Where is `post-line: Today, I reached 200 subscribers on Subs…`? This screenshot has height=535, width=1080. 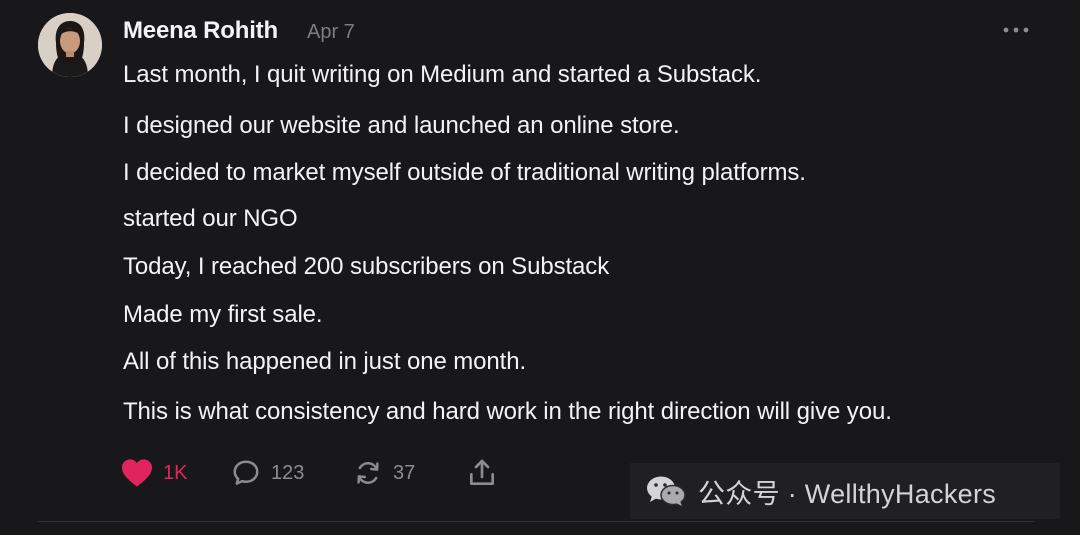
post-line: Today, I reached 200 subscribers on Subs… is located at coordinates (366, 266).